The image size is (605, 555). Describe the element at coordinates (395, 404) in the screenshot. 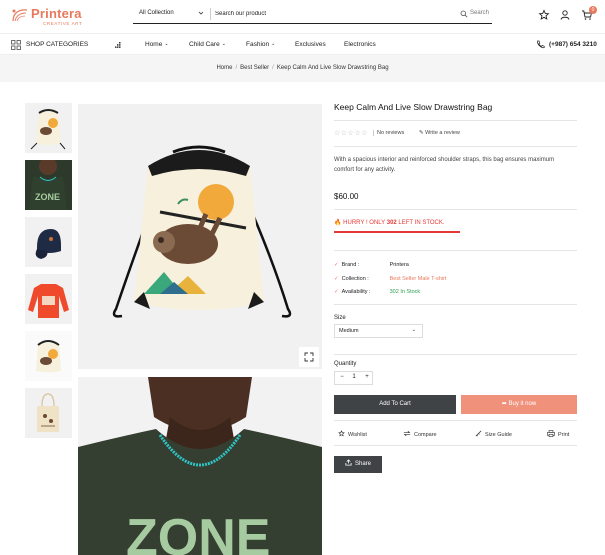

I see `add-to-cart-button: Add To Cart` at that location.